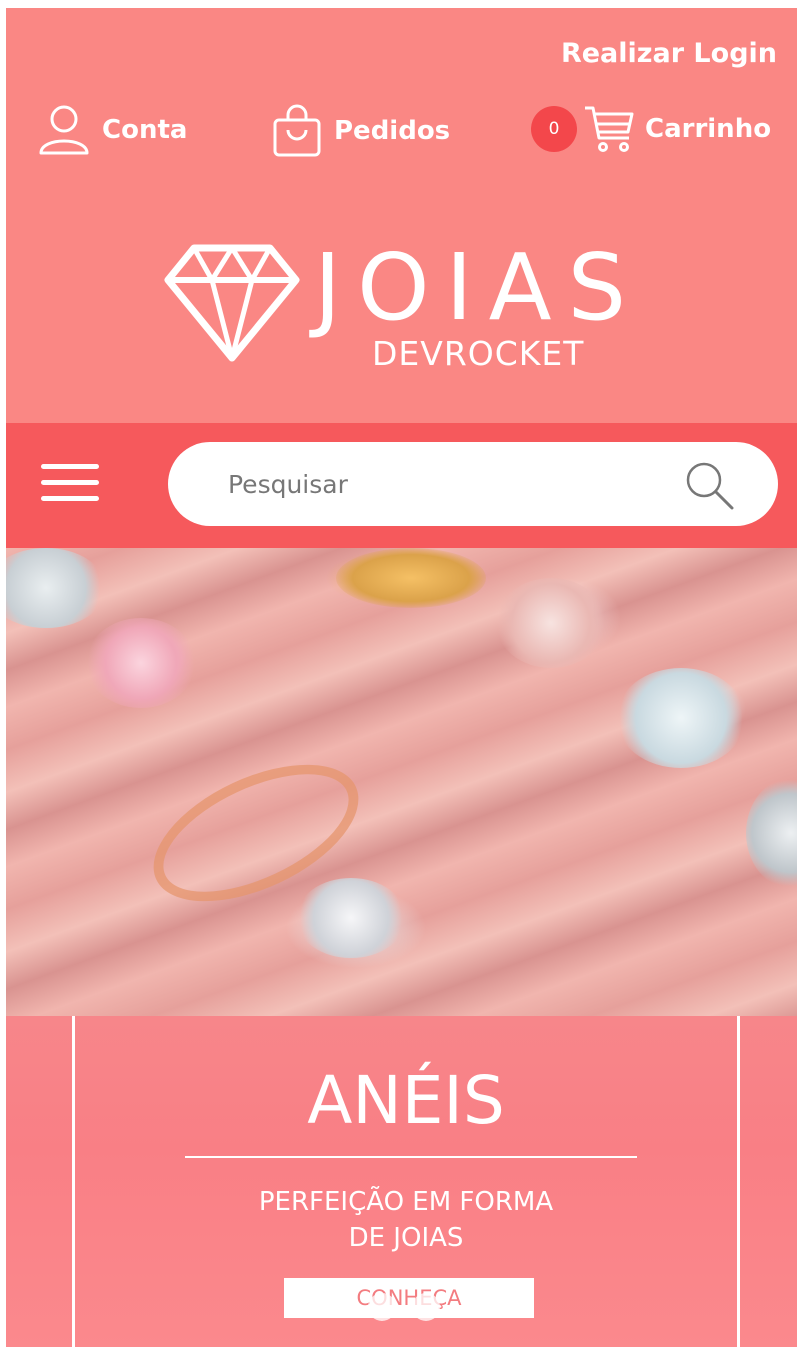 This screenshot has height=1347, width=797. Describe the element at coordinates (406, 1202) in the screenshot. I see `banner-subtitle-line1: PERFEIÇÃO EM FORMA` at that location.